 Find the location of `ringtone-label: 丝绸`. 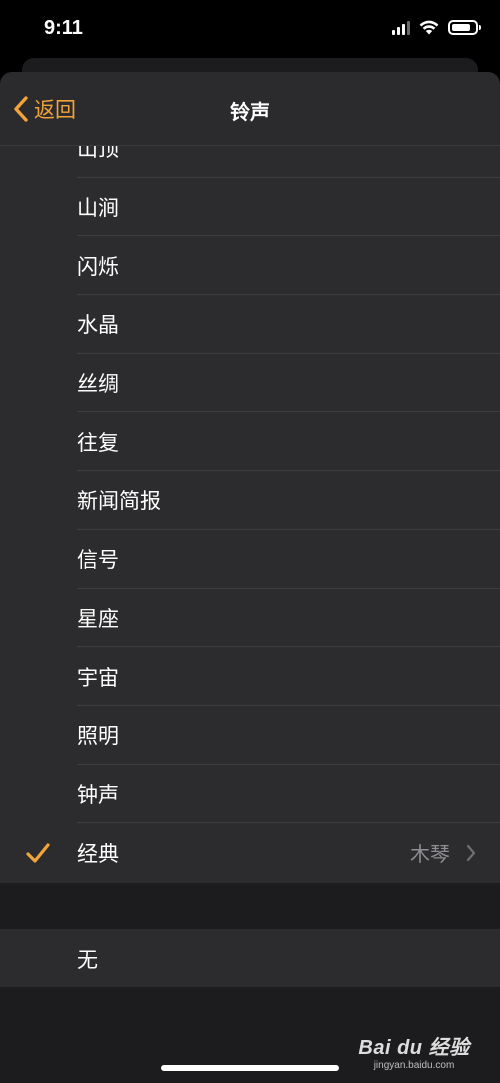

ringtone-label: 丝绸 is located at coordinates (98, 384).